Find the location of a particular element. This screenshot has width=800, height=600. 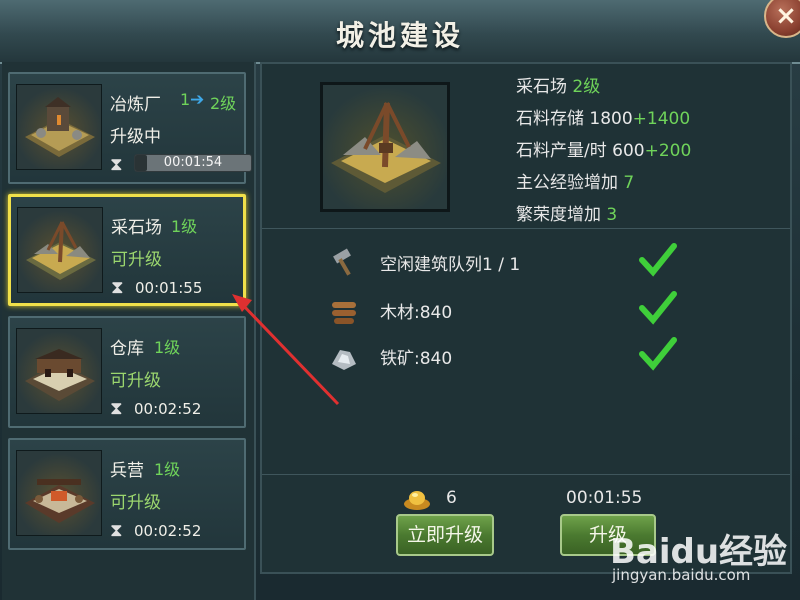

building-name: 仓库 is located at coordinates (127, 349).